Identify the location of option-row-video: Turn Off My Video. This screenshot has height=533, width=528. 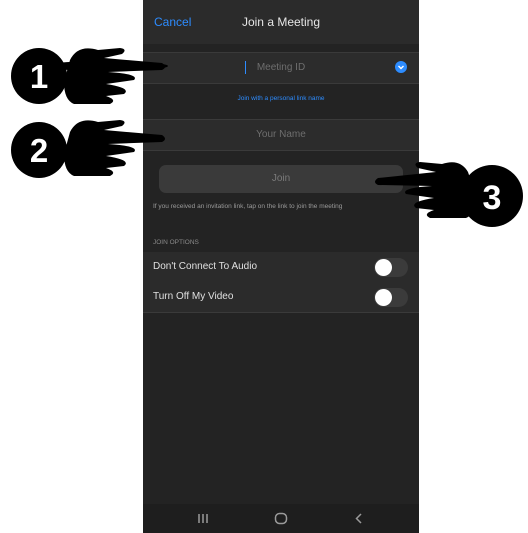
(281, 297).